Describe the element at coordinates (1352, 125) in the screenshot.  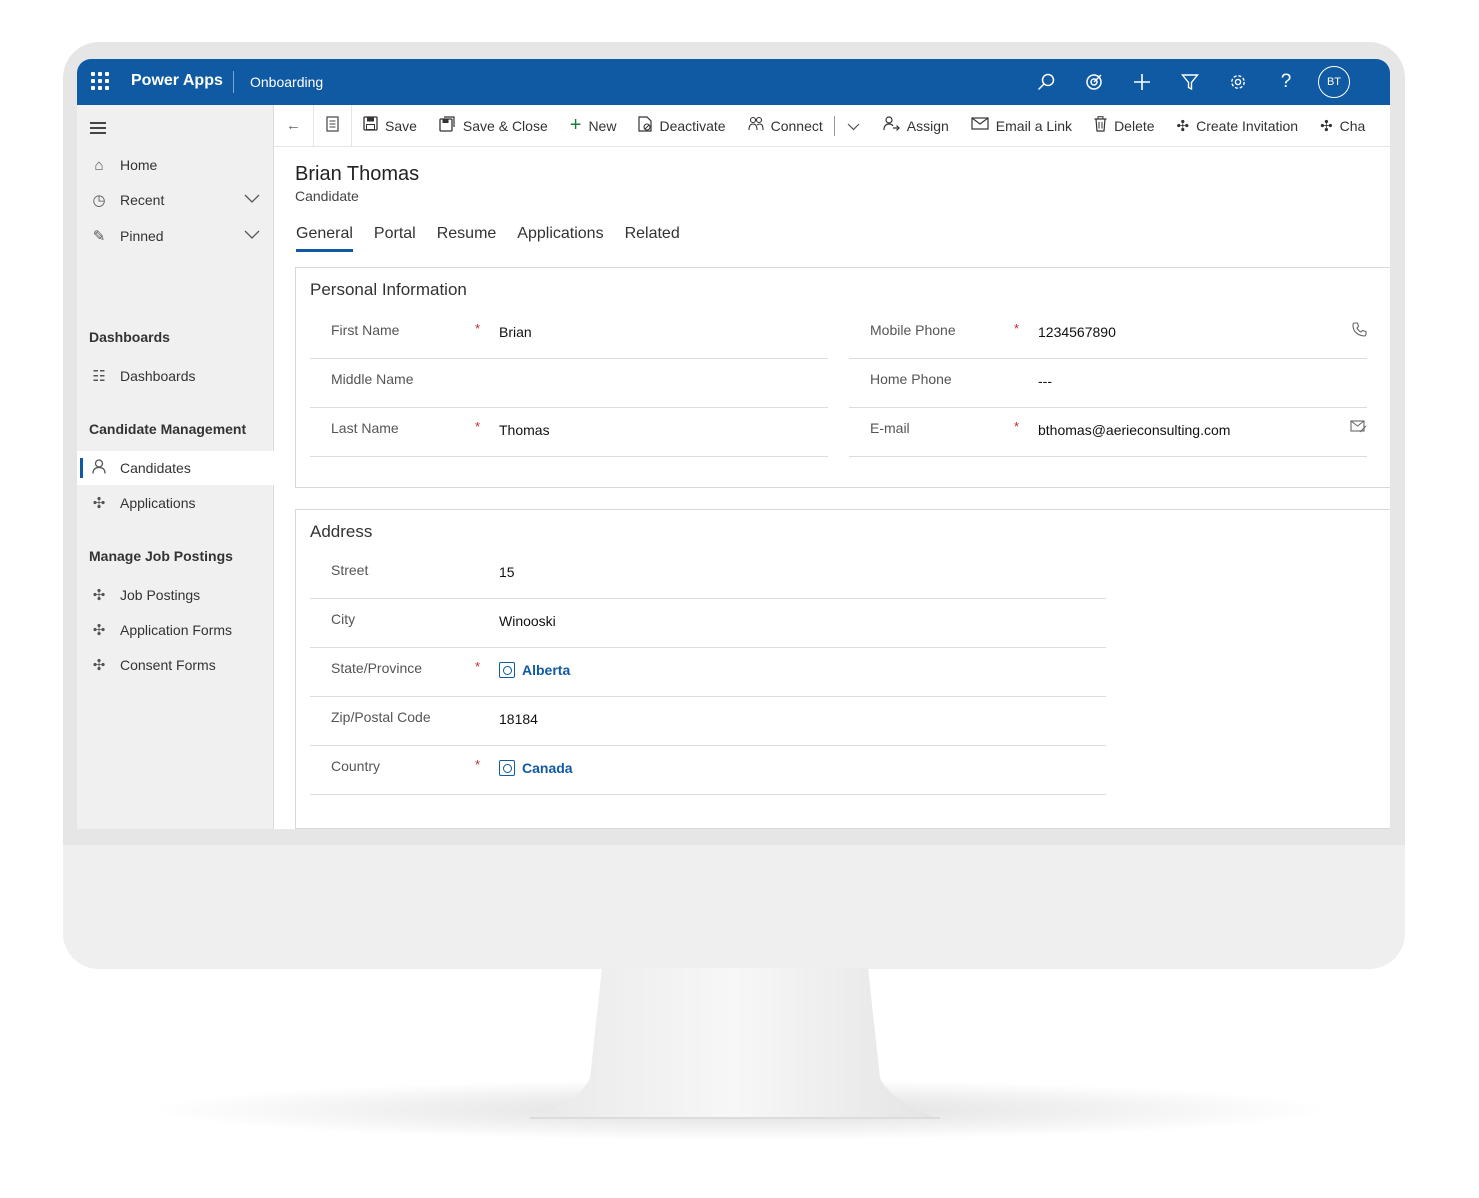
I see `change-label: Cha` at that location.